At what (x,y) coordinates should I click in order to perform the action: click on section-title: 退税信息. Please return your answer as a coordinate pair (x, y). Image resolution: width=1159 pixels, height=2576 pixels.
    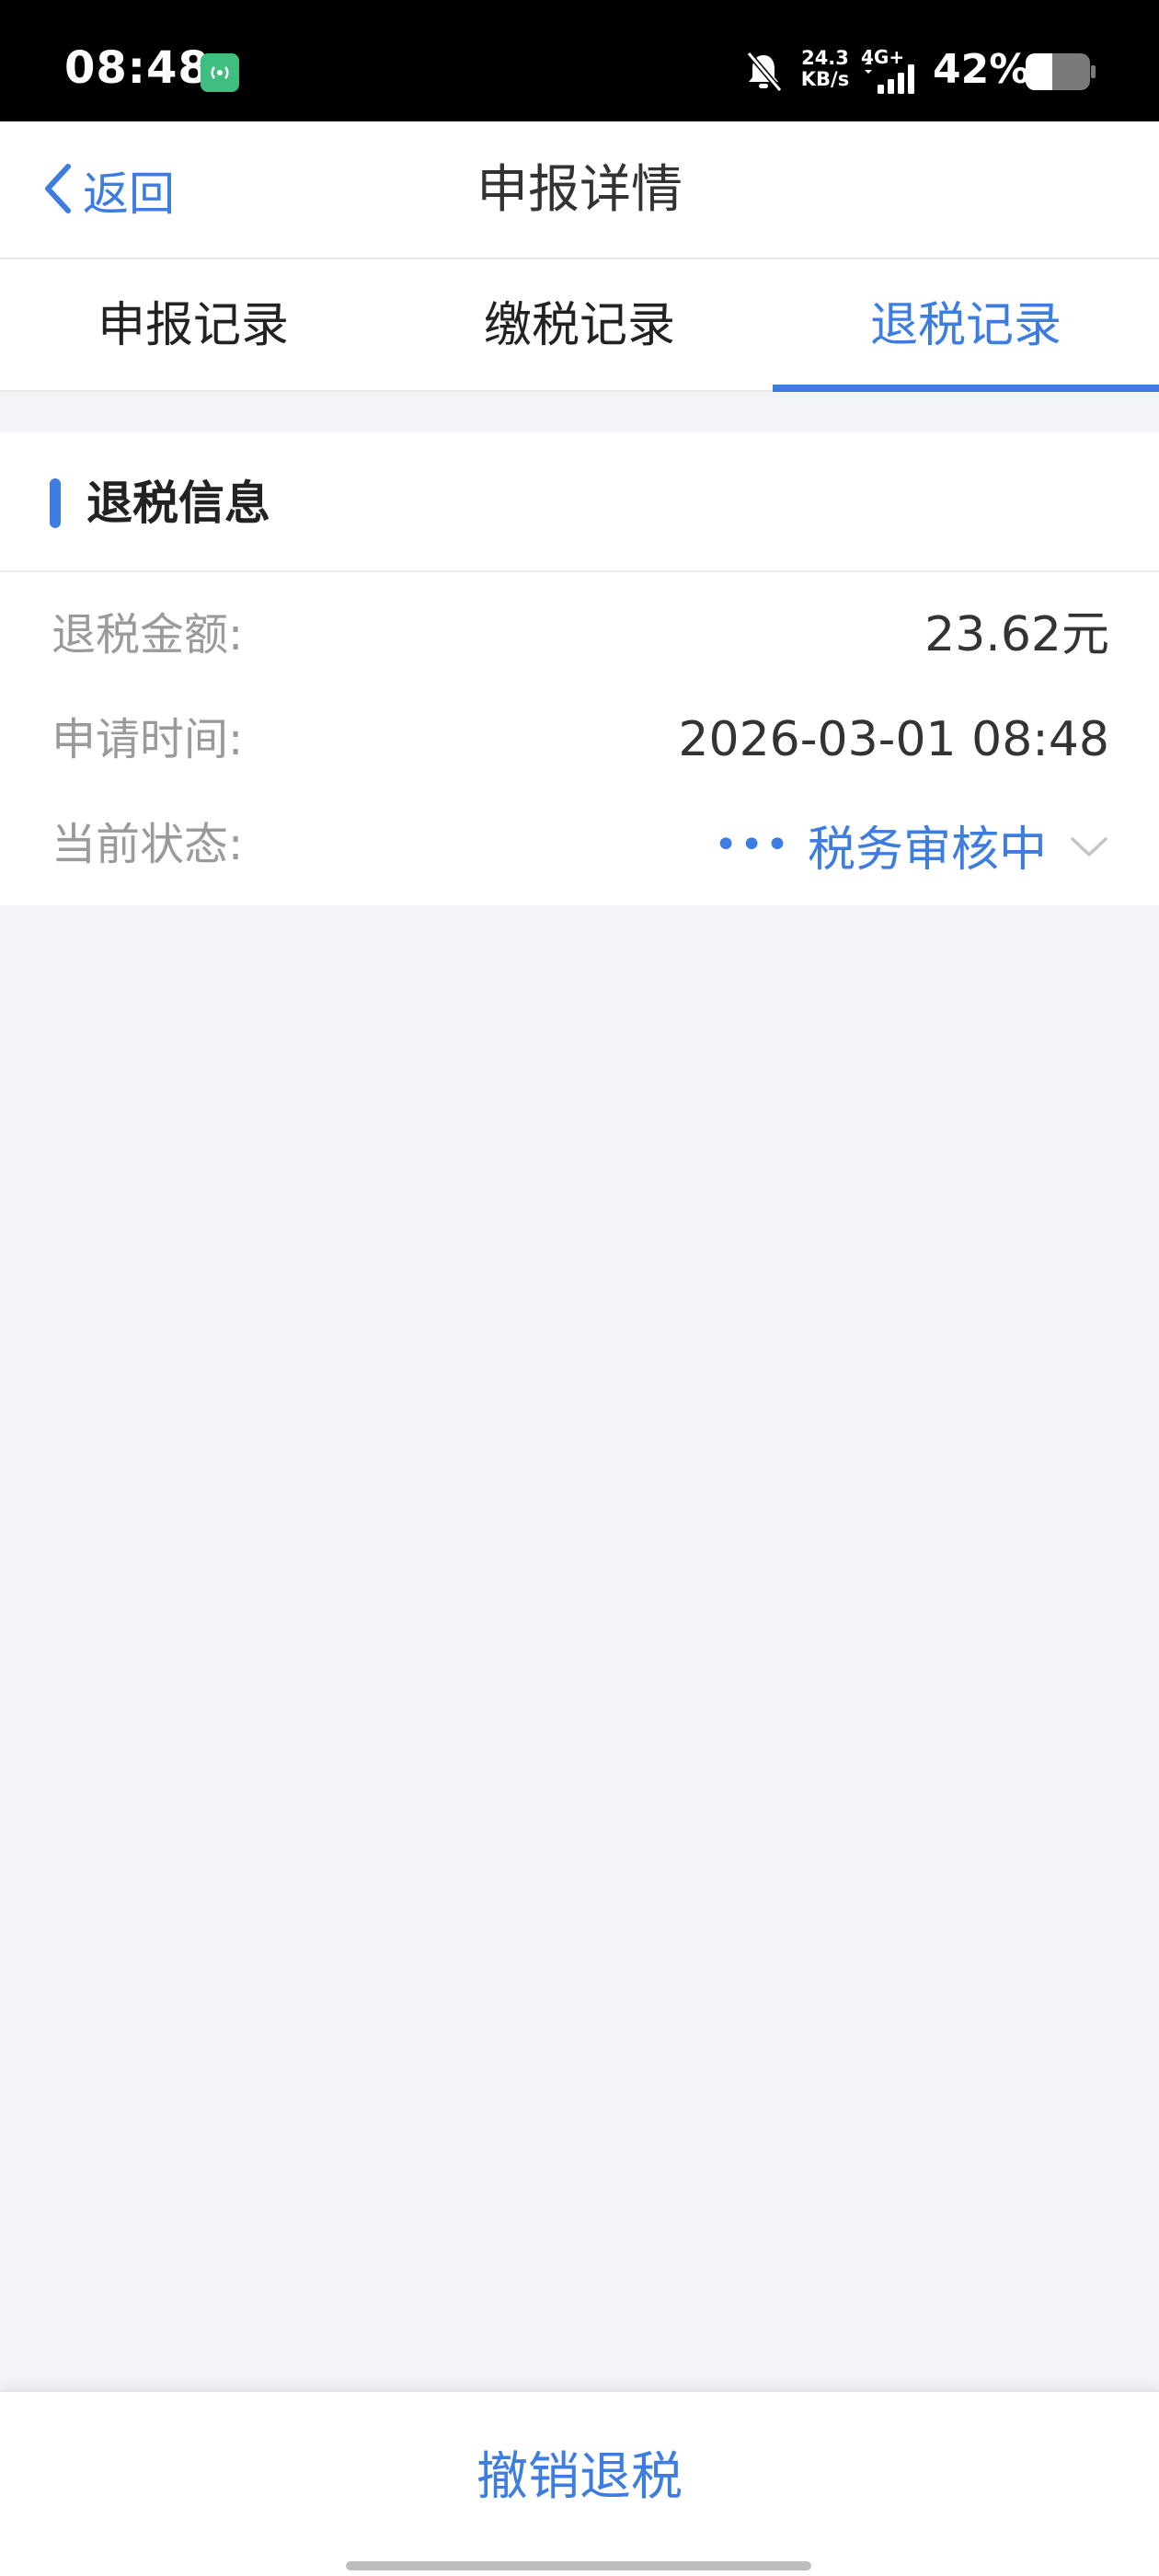
    Looking at the image, I should click on (178, 503).